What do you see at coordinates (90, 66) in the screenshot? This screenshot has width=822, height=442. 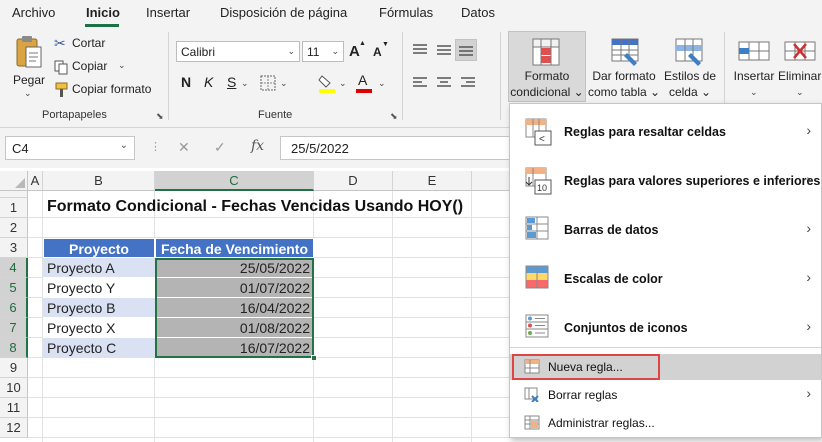 I see `copy-label: Copiar` at bounding box center [90, 66].